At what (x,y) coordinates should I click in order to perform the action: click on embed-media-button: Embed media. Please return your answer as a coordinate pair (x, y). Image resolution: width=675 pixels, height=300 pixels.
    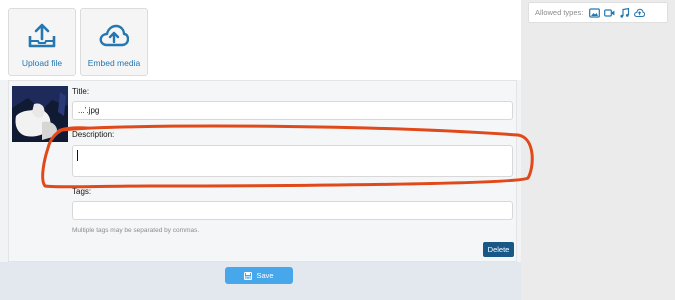
    Looking at the image, I should click on (114, 42).